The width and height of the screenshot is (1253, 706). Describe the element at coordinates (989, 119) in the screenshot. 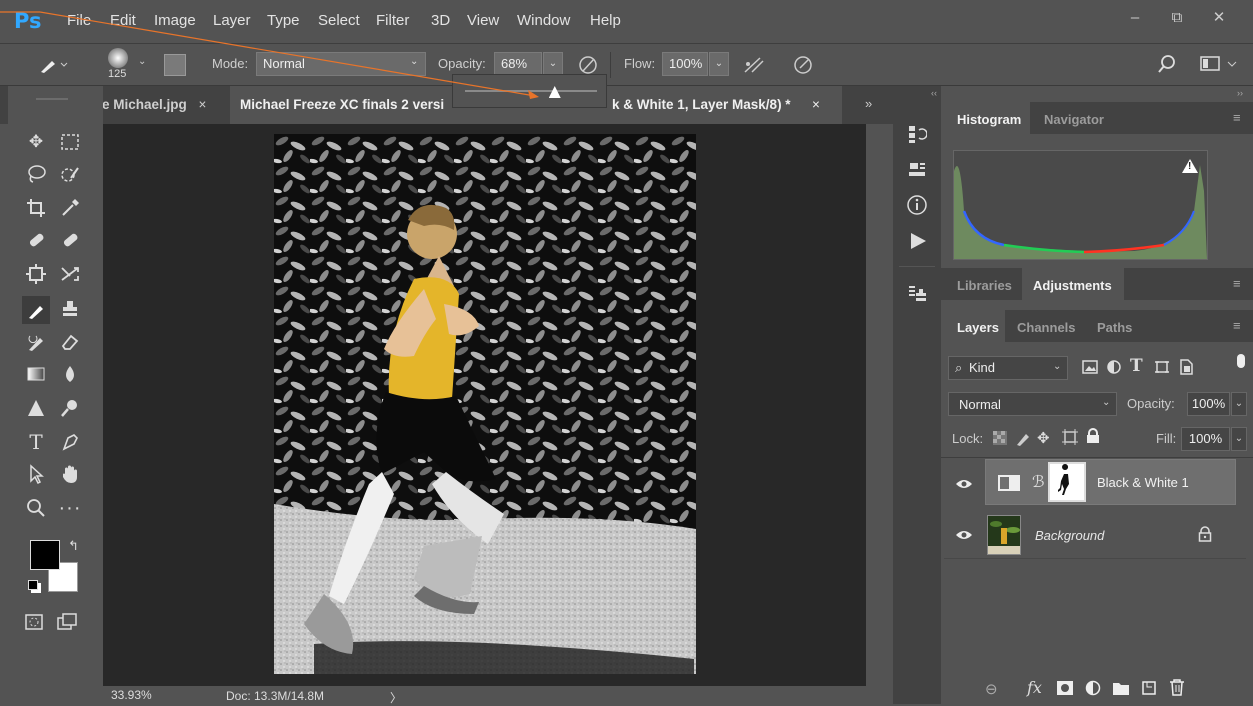

I see `tab-histogram: Histogram` at that location.